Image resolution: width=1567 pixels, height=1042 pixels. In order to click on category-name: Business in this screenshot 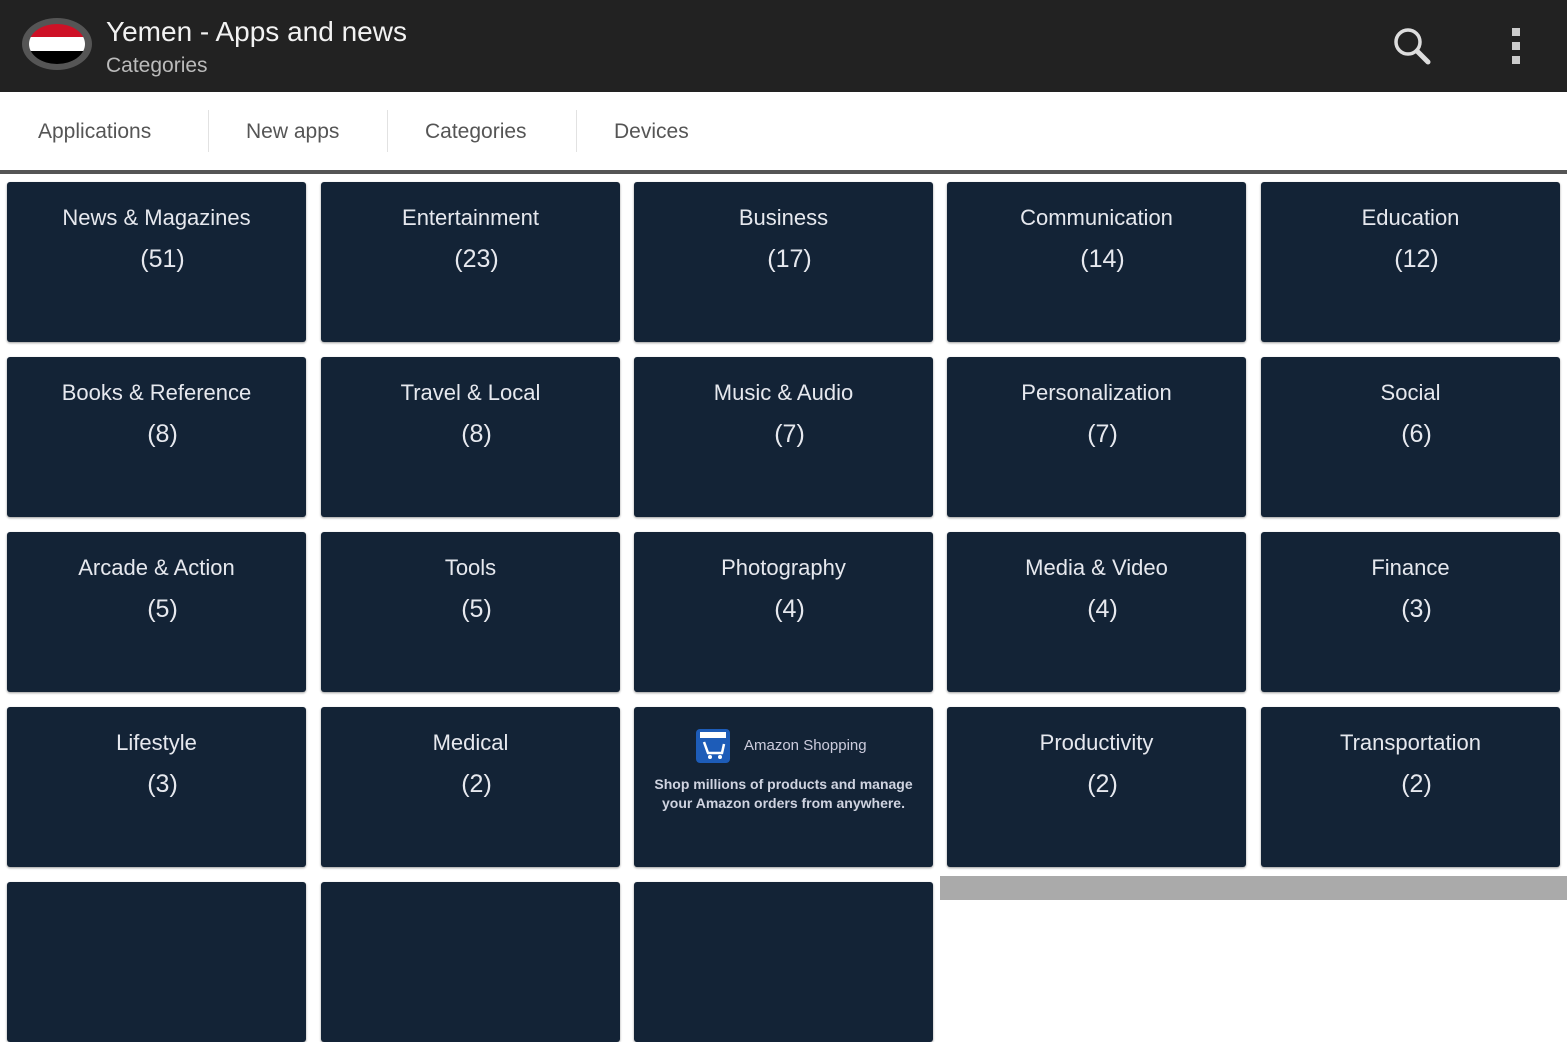, I will do `click(783, 217)`.